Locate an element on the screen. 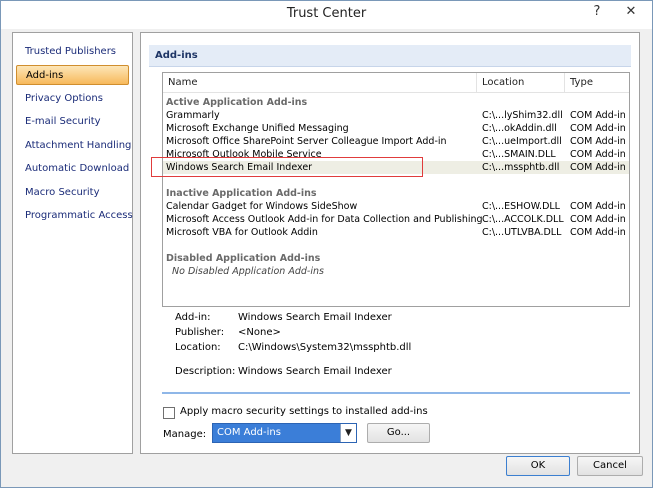  nav-item-programmatic-access: Programmatic Access is located at coordinates (74, 216).